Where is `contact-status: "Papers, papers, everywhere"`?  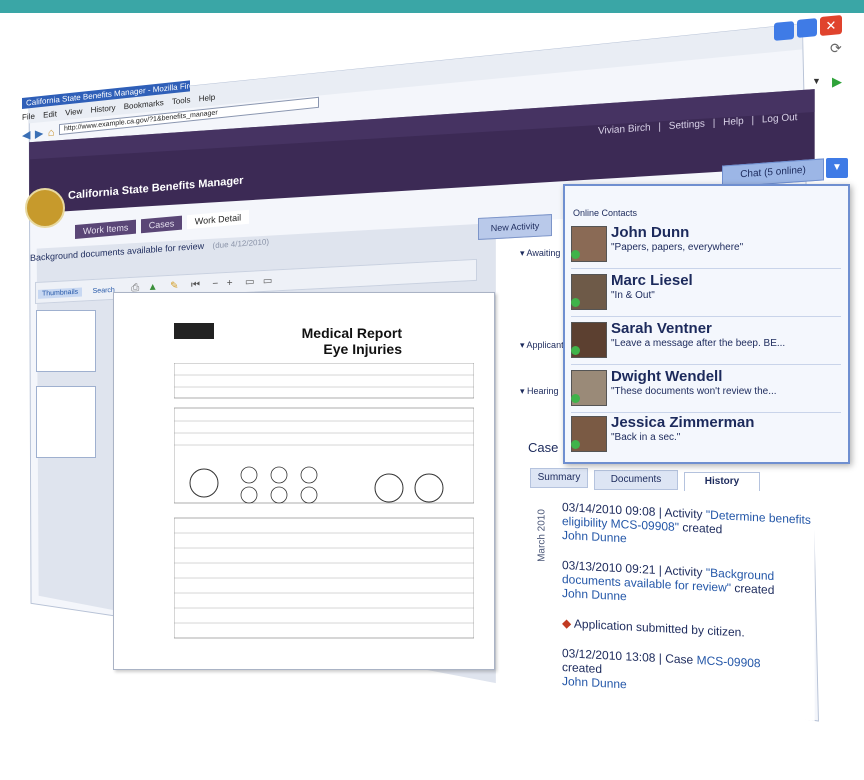 contact-status: "Papers, papers, everywhere" is located at coordinates (677, 247).